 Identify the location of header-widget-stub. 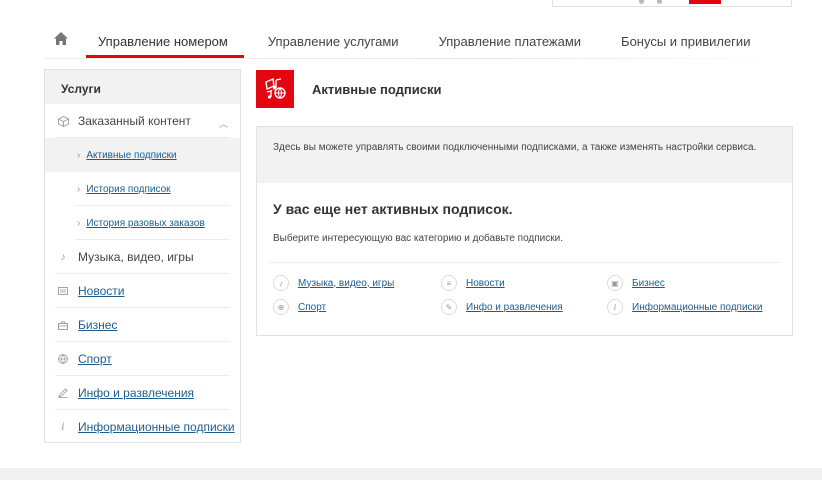
(672, 3).